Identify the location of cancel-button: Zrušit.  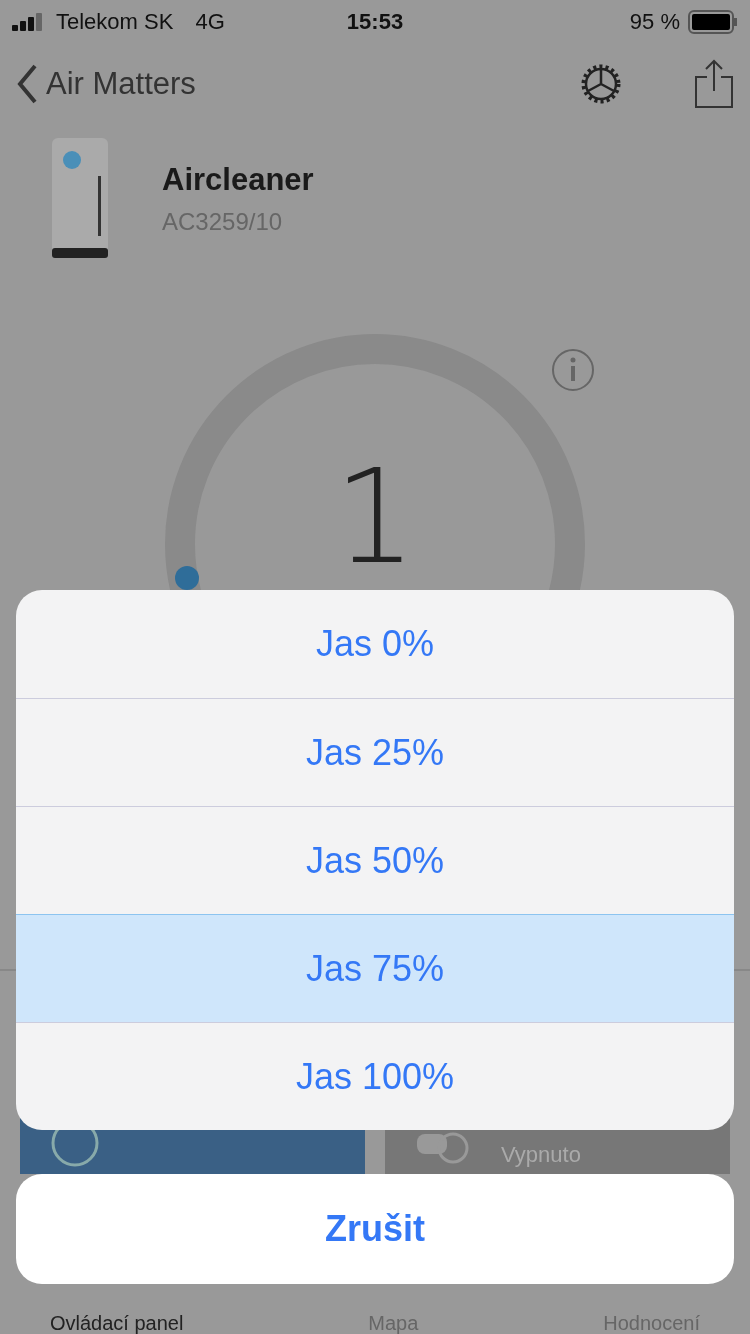
(375, 1229).